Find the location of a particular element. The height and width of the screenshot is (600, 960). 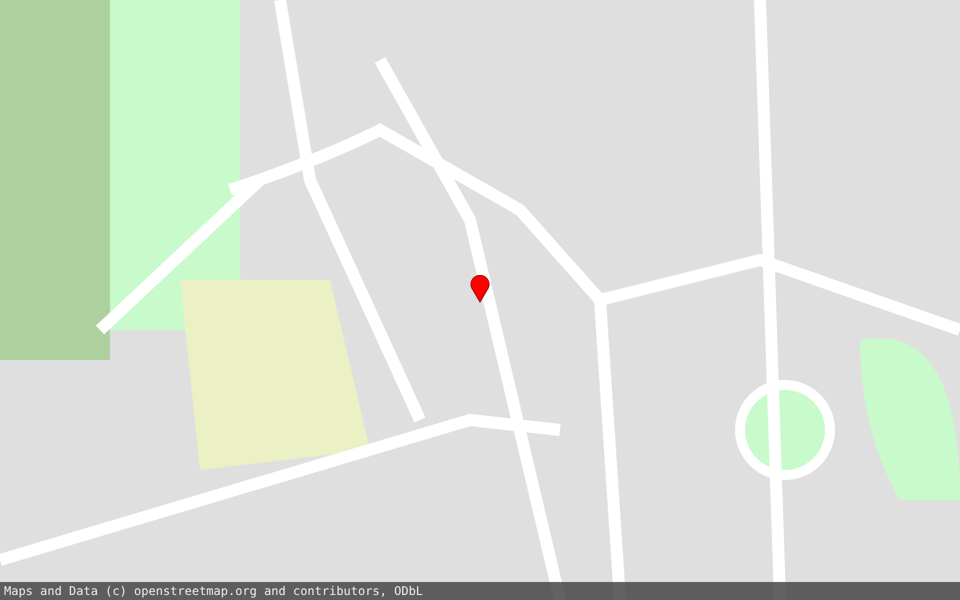

map-pin-icon is located at coordinates (480, 289).